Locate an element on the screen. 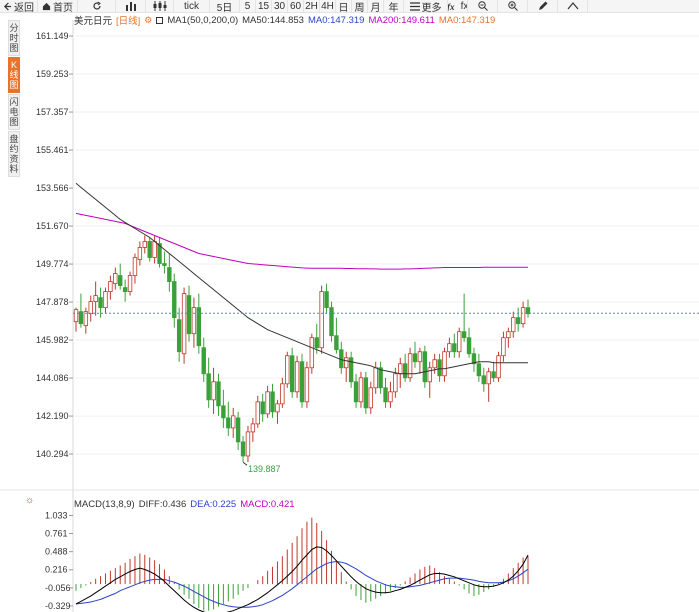 The height and width of the screenshot is (612, 699). macd-y-tick-label: -0.056 is located at coordinates (58, 588).